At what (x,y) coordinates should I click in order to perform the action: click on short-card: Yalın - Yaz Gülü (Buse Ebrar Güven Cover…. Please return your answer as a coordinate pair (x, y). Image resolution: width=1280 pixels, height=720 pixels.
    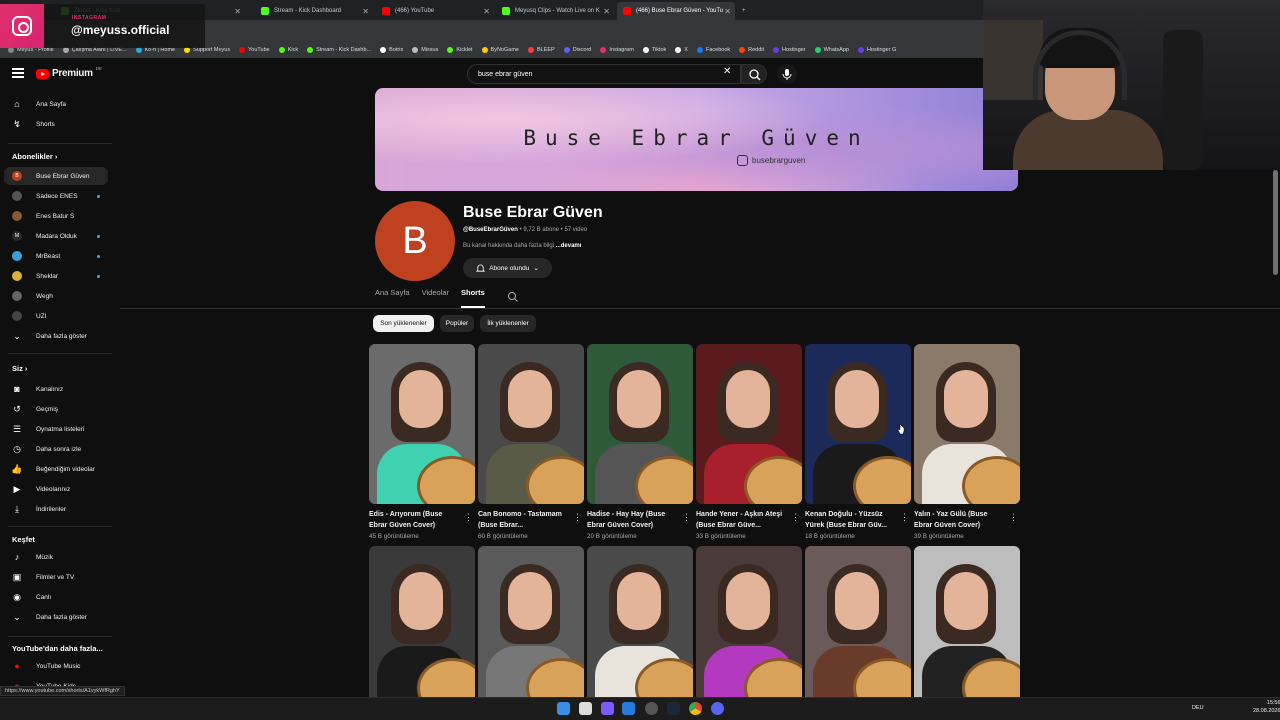
    Looking at the image, I should click on (967, 442).